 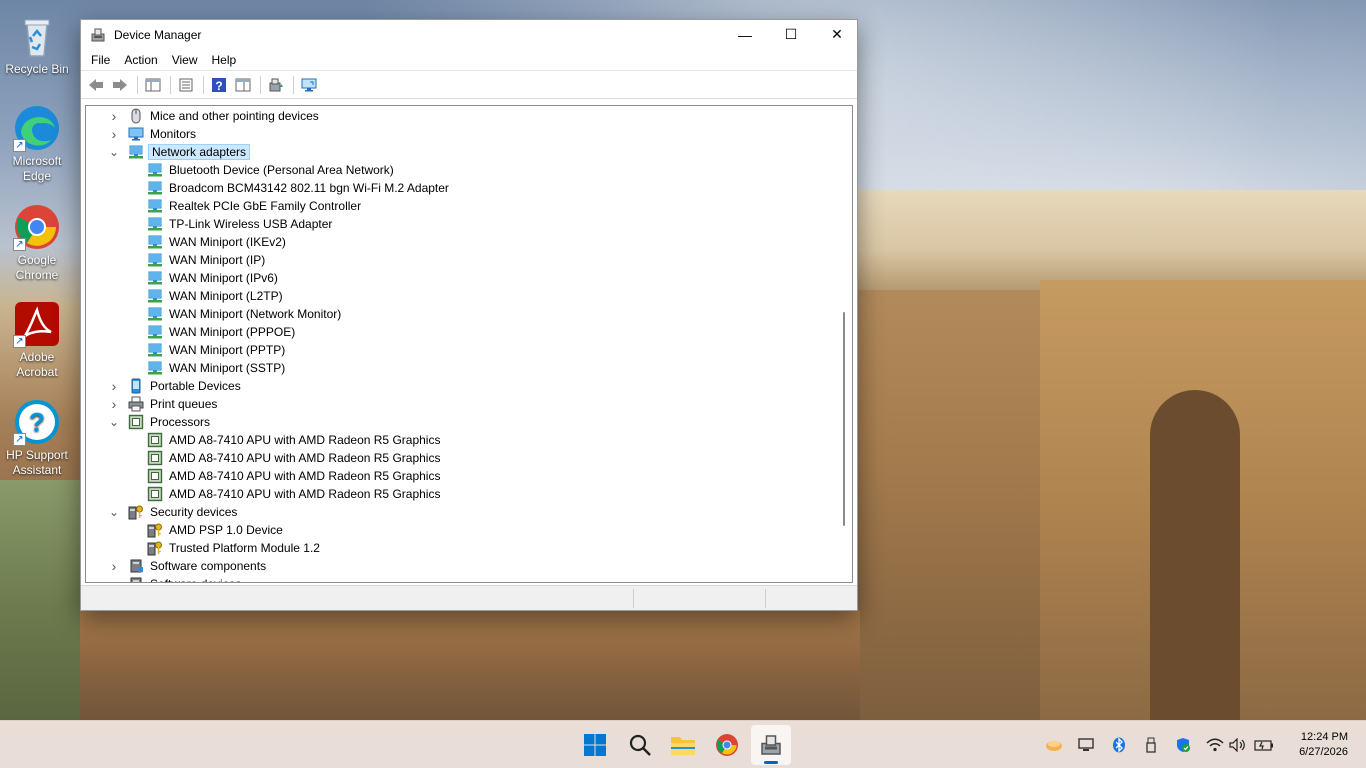 What do you see at coordinates (837, 34) in the screenshot?
I see `close-button: ✕` at bounding box center [837, 34].